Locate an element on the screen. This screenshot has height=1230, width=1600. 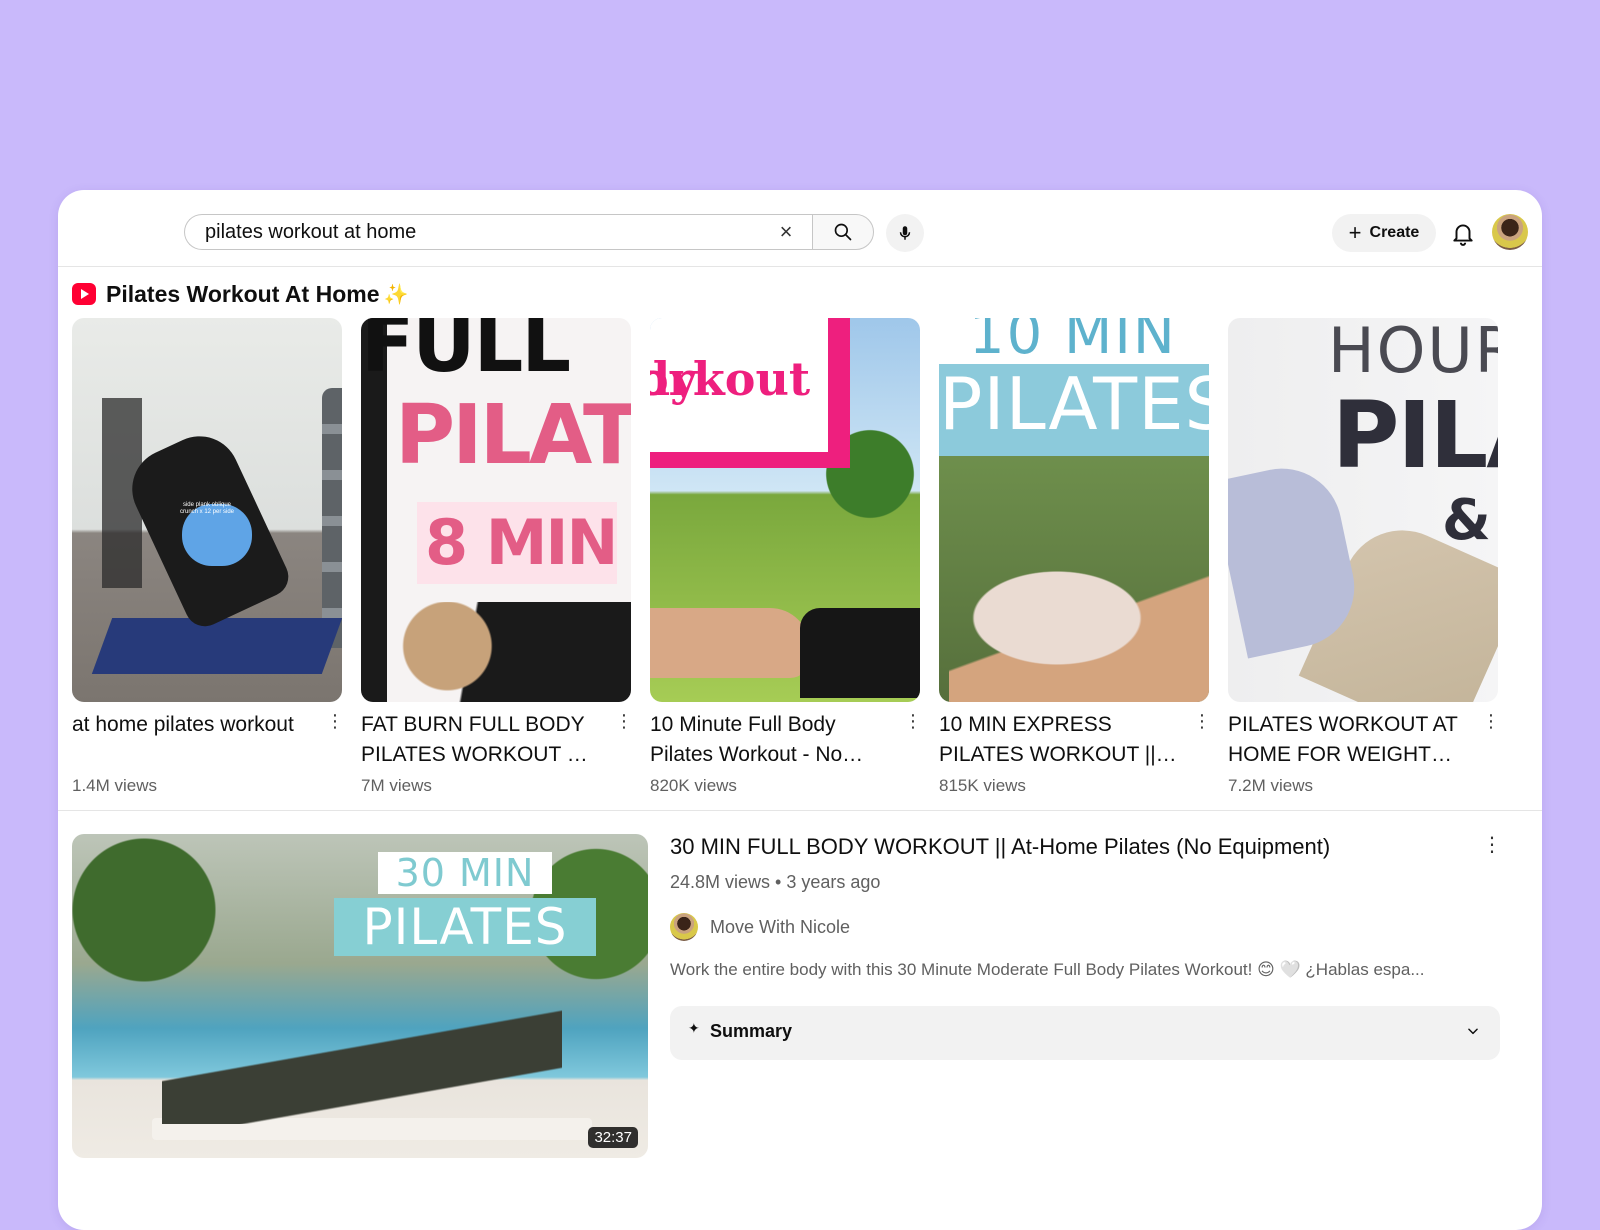
short-thumbnail: side plank oblique crunch x 12 per side is located at coordinates (207, 510).